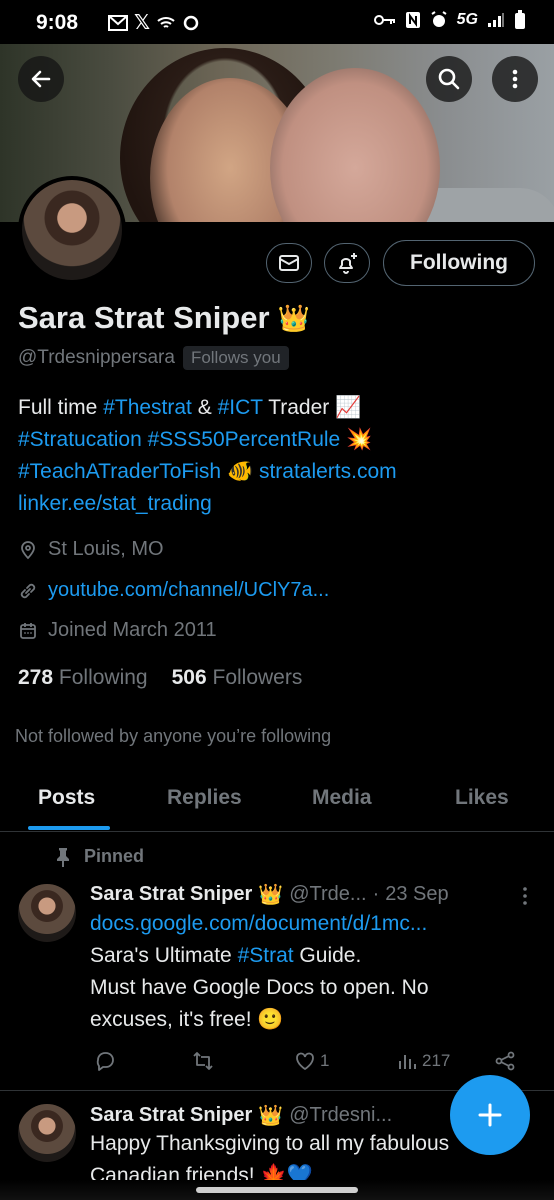 This screenshot has height=1200, width=554. What do you see at coordinates (270, 1143) in the screenshot?
I see `tweet-text-line-1: Happy Thanksgiving to all my fabulous` at bounding box center [270, 1143].